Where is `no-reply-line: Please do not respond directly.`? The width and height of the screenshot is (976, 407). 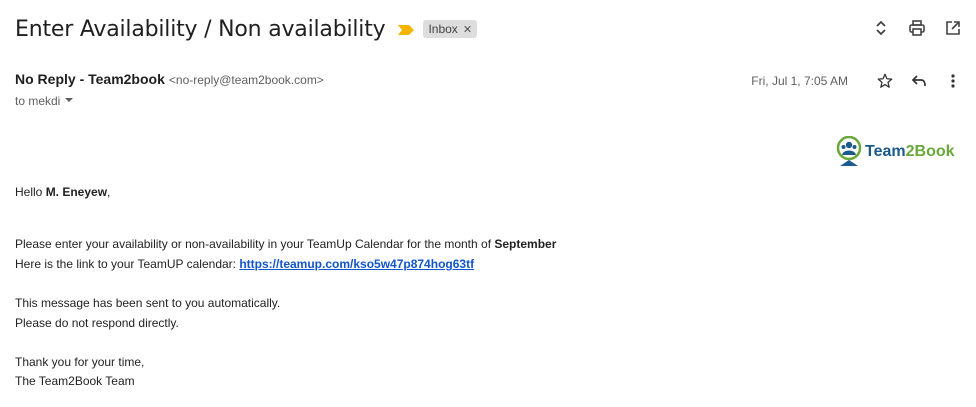 no-reply-line: Please do not respond directly. is located at coordinates (97, 323).